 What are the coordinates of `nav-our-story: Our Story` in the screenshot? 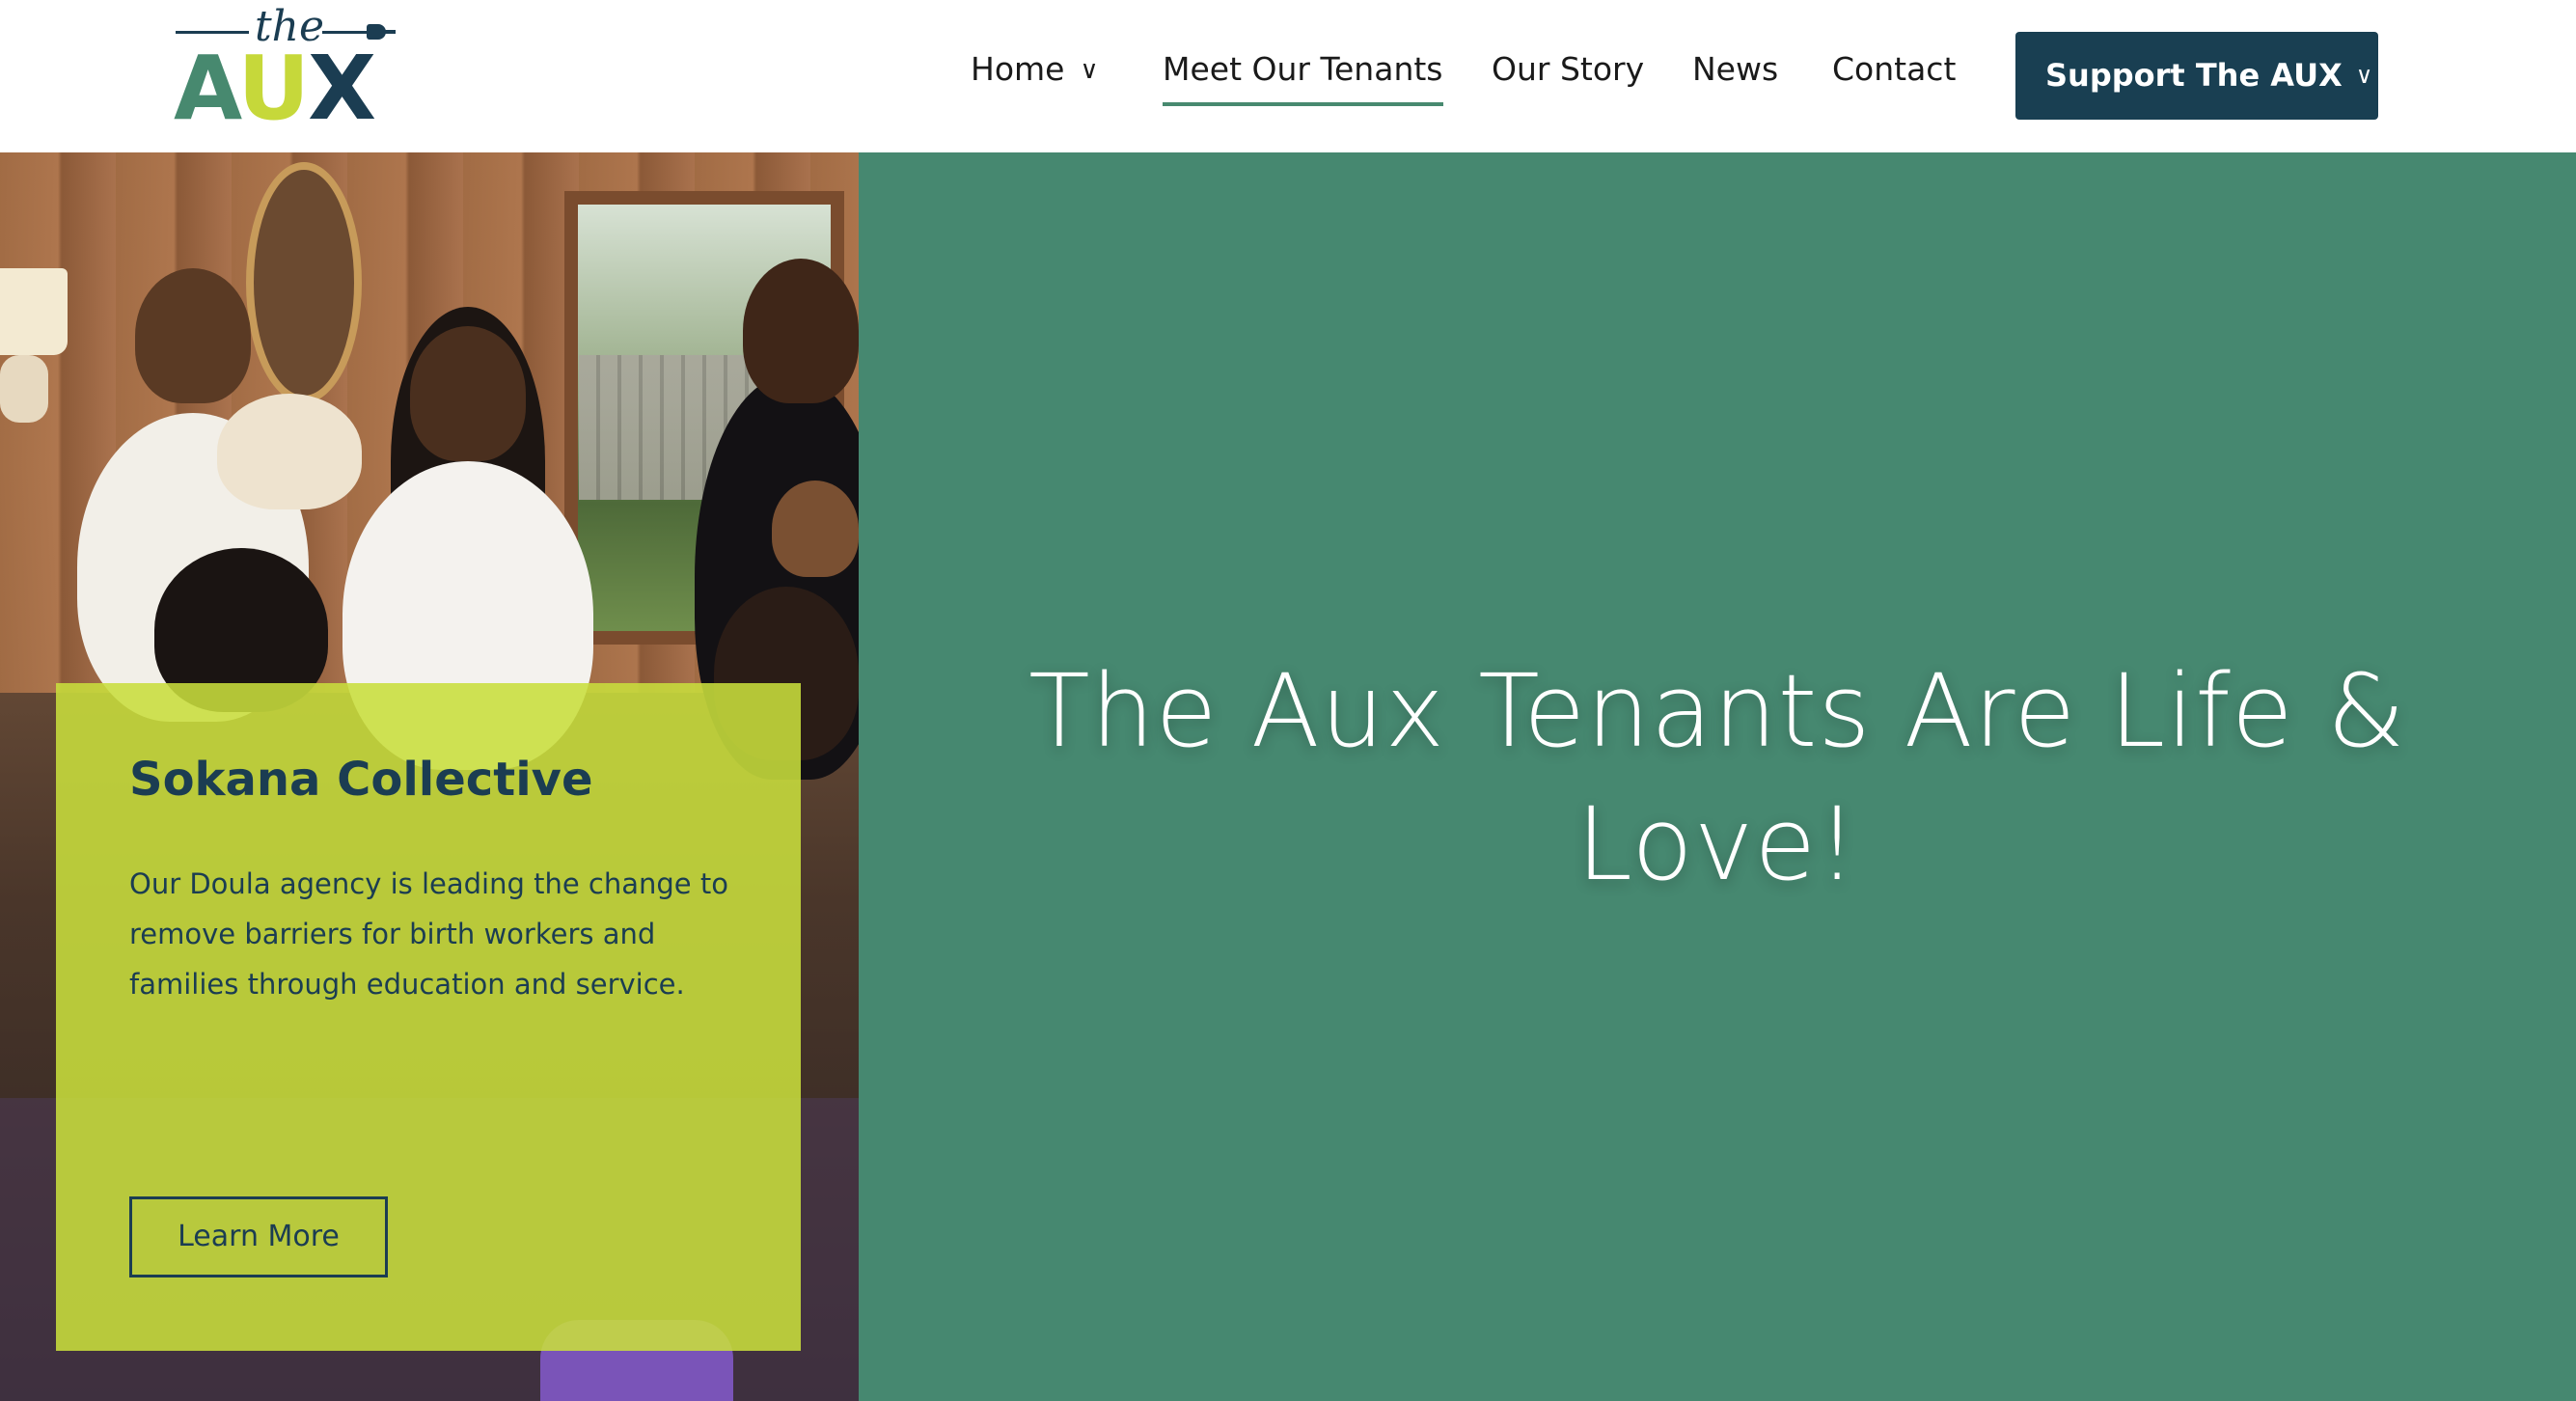 It's located at (1568, 71).